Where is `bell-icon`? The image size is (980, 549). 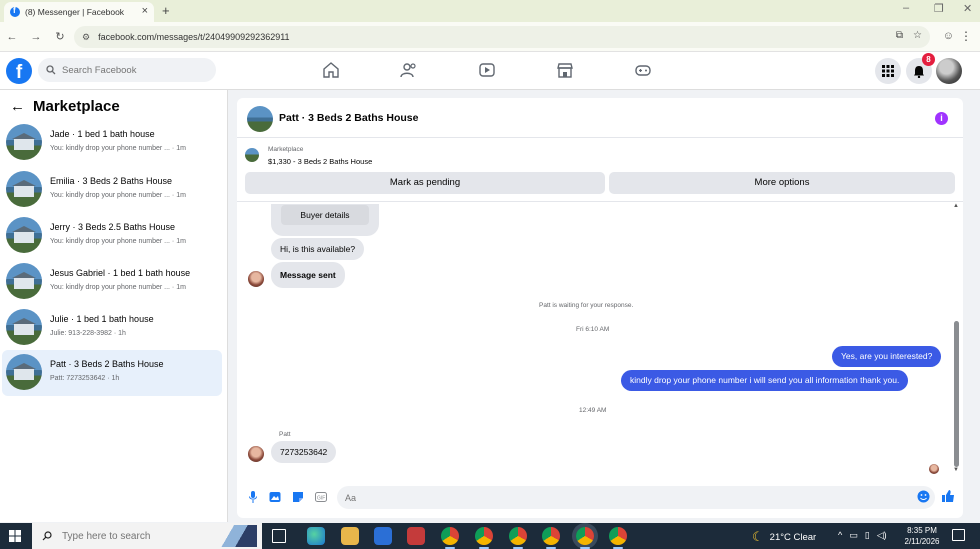 bell-icon is located at coordinates (919, 71).